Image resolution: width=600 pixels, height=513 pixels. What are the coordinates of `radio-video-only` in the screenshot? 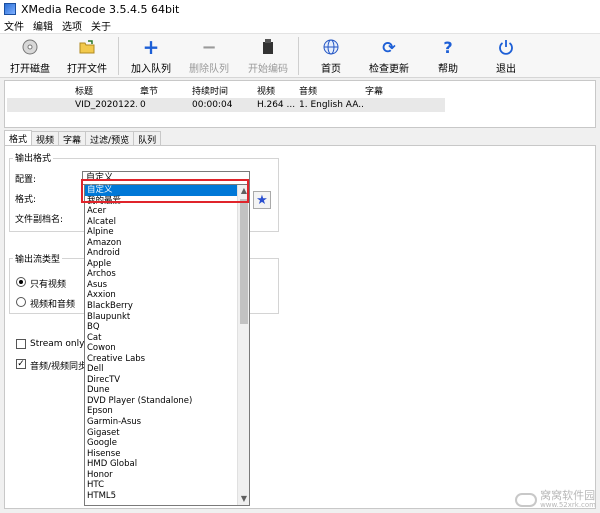 It's located at (21, 282).